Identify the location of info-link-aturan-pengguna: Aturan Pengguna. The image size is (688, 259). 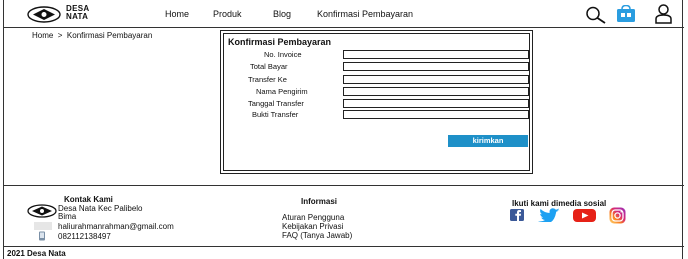
(313, 217).